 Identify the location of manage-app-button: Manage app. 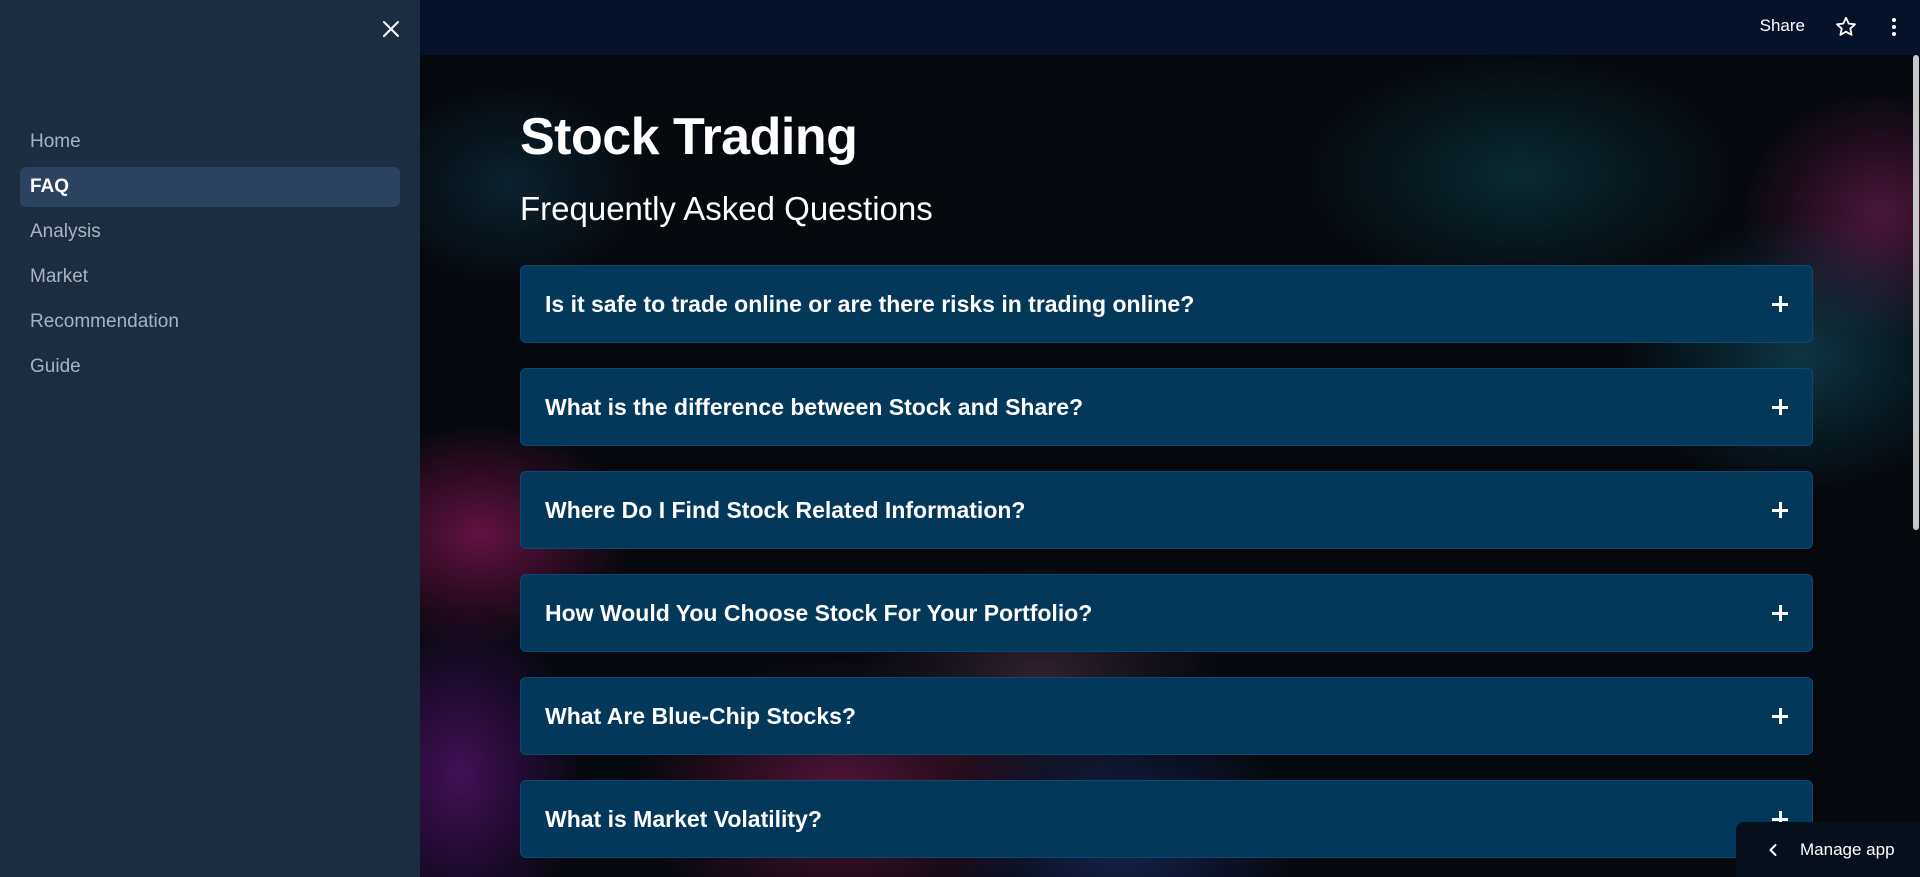
(1828, 849).